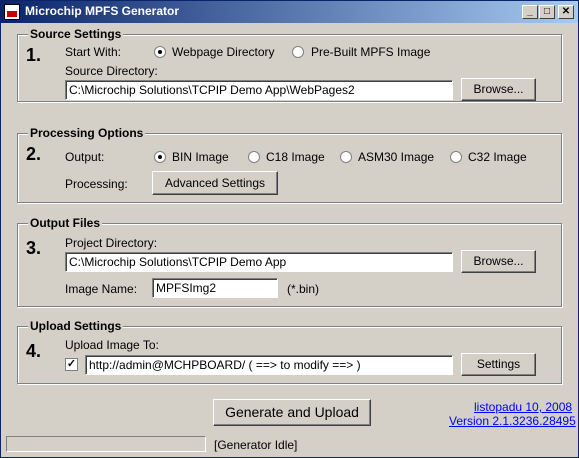 This screenshot has height=458, width=579. What do you see at coordinates (102, 11) in the screenshot?
I see `window-title: Microchip MPFS Generator` at bounding box center [102, 11].